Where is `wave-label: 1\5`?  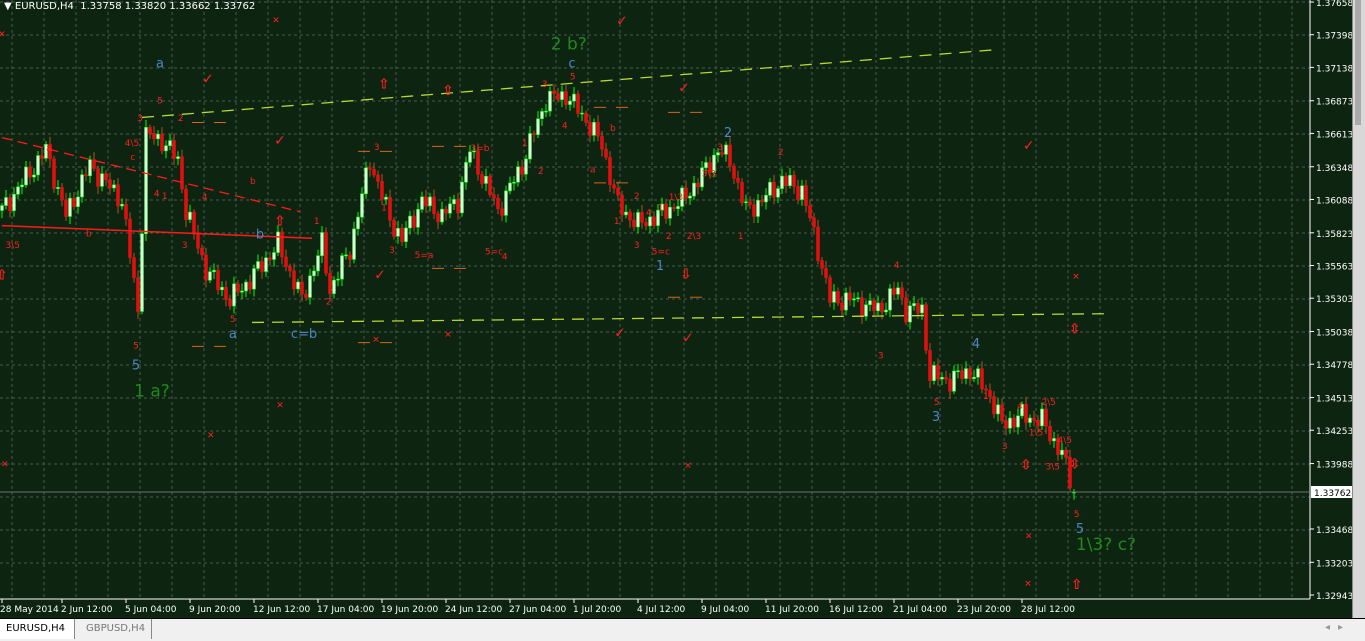 wave-label: 1\5 is located at coordinates (1036, 433).